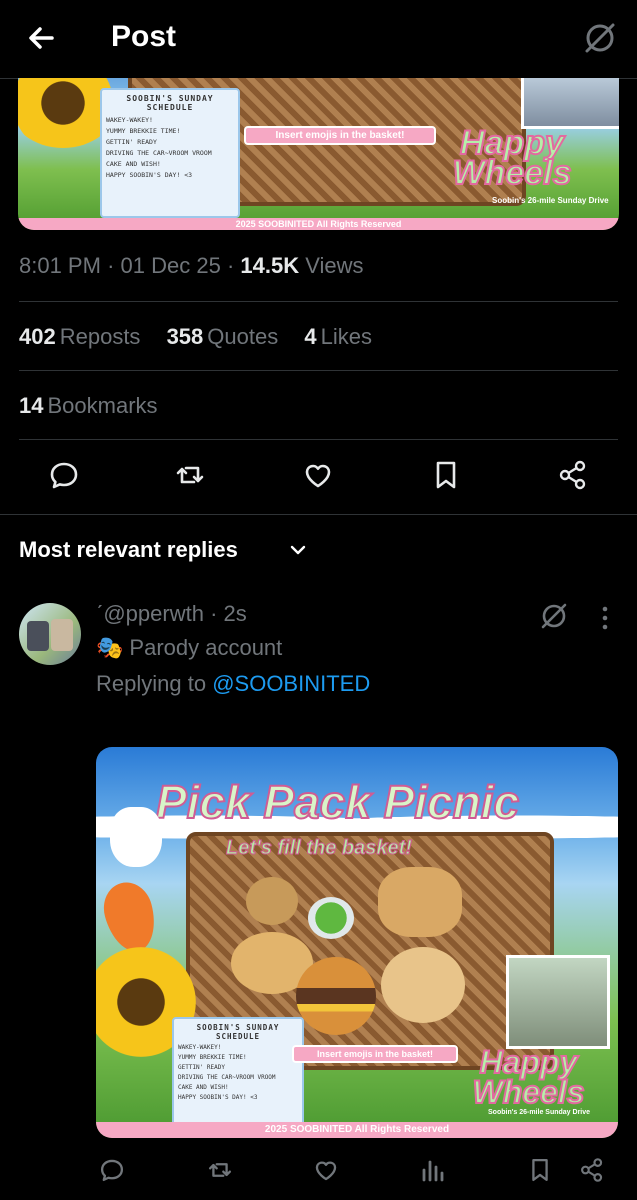 The width and height of the screenshot is (637, 1200). I want to click on reposts-label: Reposts, so click(100, 336).